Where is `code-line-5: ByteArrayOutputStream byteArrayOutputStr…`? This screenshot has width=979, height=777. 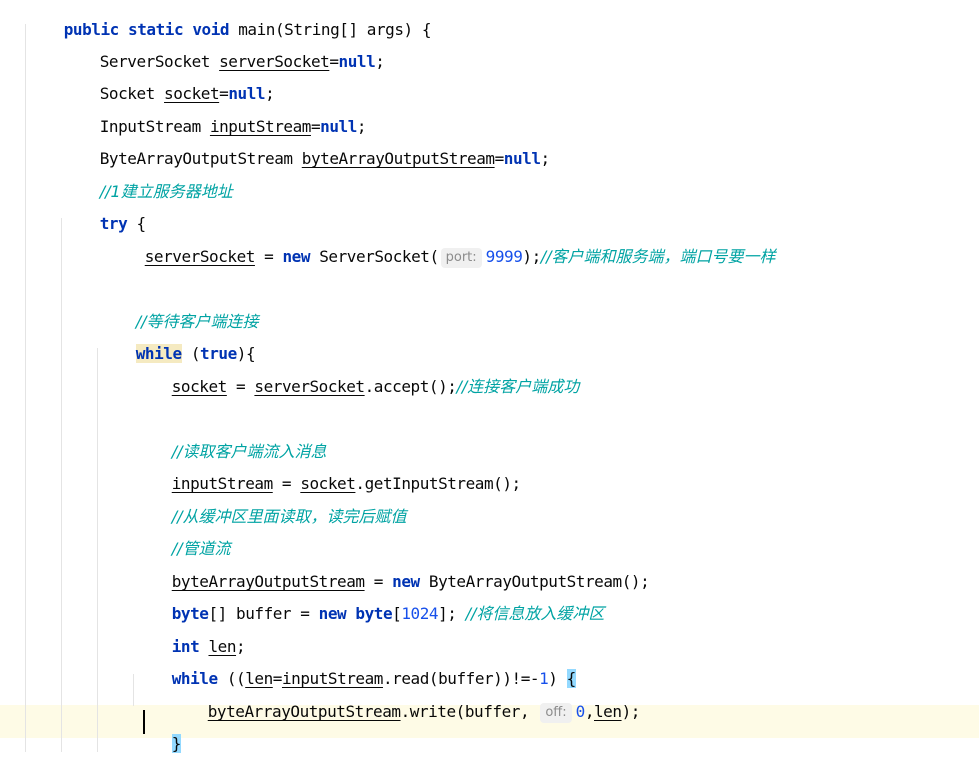 code-line-5: ByteArrayOutputStream byteArrayOutputStr… is located at coordinates (306, 147).